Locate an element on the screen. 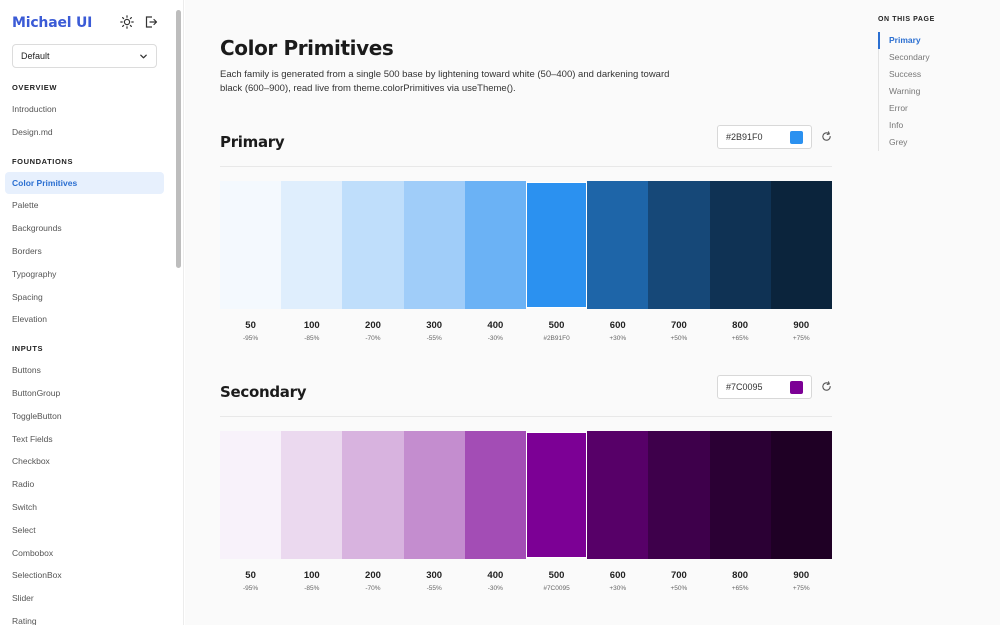  sidebar-item-color-primitives: Color Primitives is located at coordinates (84, 183).